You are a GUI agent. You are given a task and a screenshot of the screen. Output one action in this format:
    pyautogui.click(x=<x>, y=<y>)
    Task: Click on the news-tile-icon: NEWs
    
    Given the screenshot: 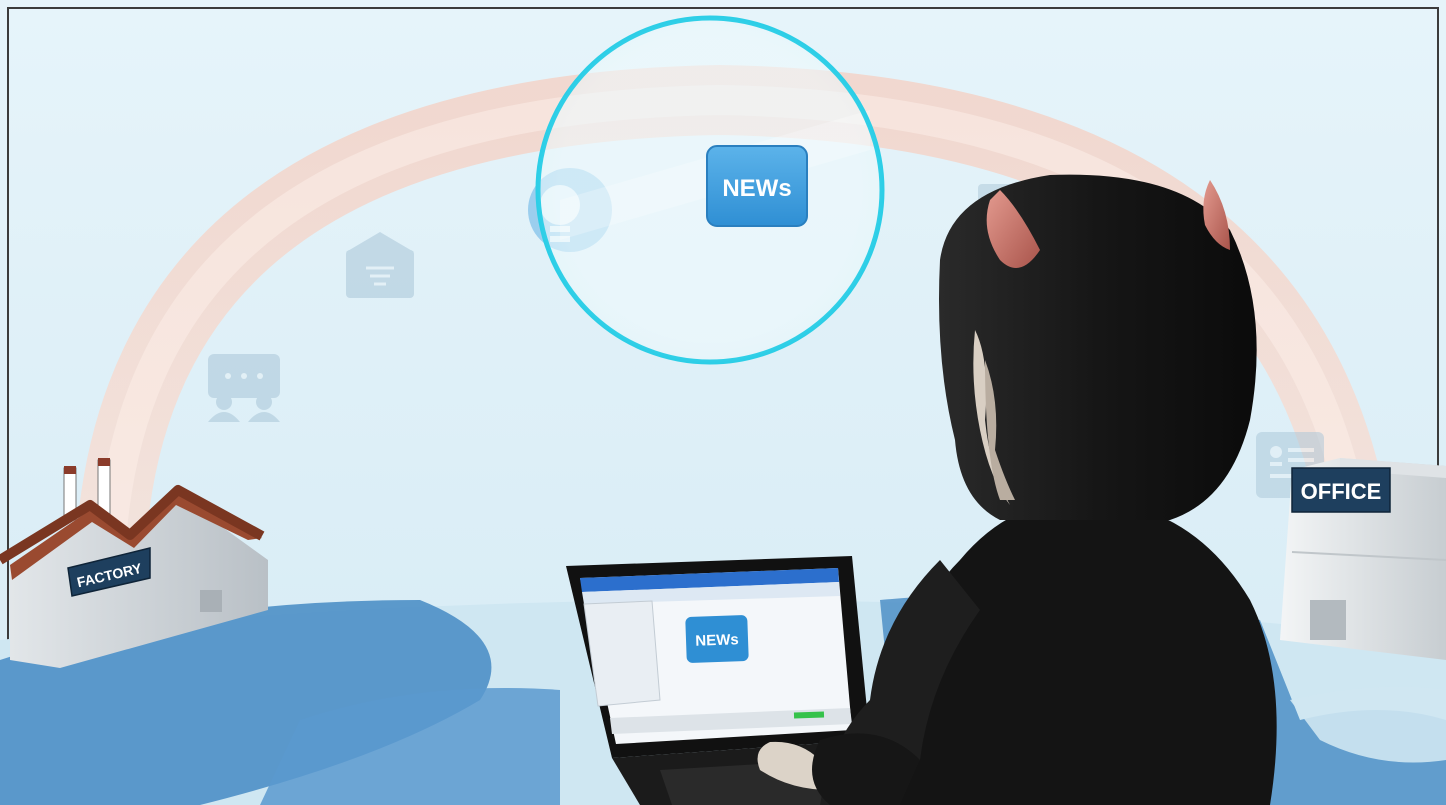 What is the action you would take?
    pyautogui.click(x=757, y=186)
    